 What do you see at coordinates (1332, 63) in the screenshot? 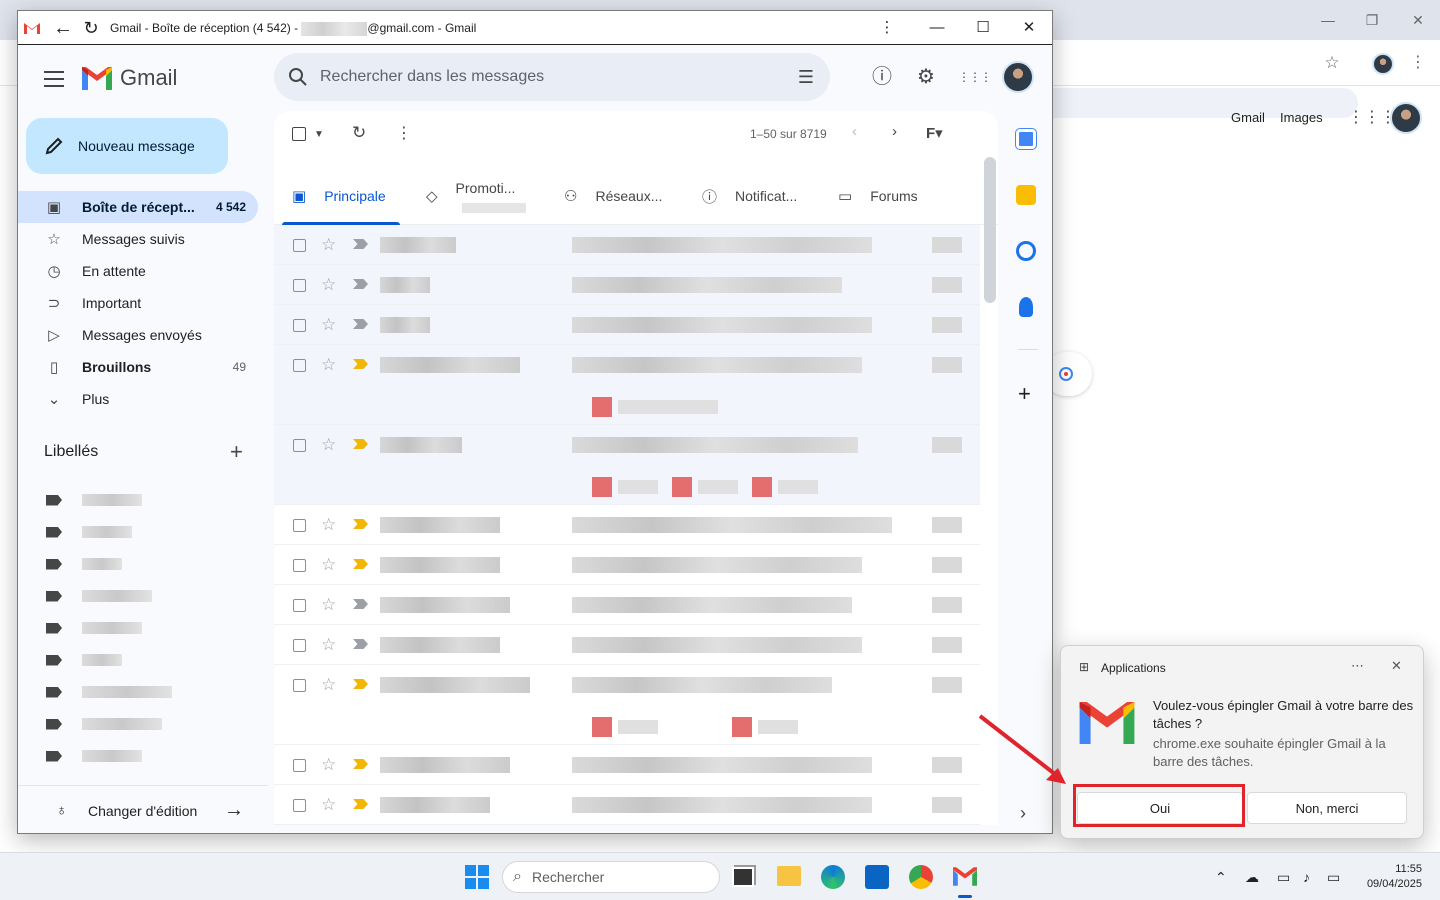
I see `bookmark-star-icon: ☆` at bounding box center [1332, 63].